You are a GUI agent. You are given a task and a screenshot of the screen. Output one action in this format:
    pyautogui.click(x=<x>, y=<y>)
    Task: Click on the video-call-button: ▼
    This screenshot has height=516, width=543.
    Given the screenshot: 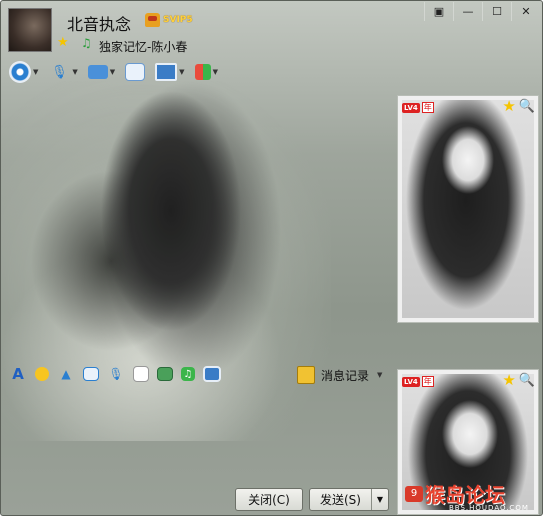 What is the action you would take?
    pyautogui.click(x=23, y=72)
    